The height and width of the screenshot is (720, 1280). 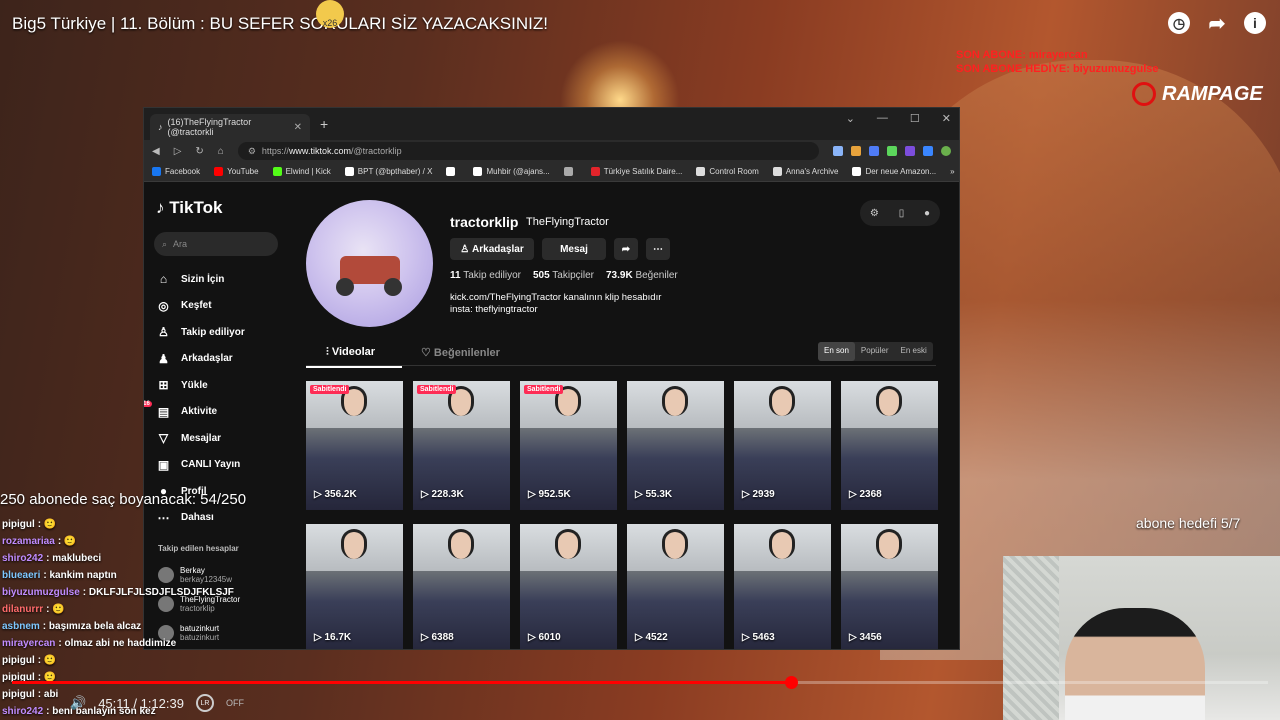 What do you see at coordinates (494, 309) in the screenshot?
I see `bio-line: insta: theflyingtractor` at bounding box center [494, 309].